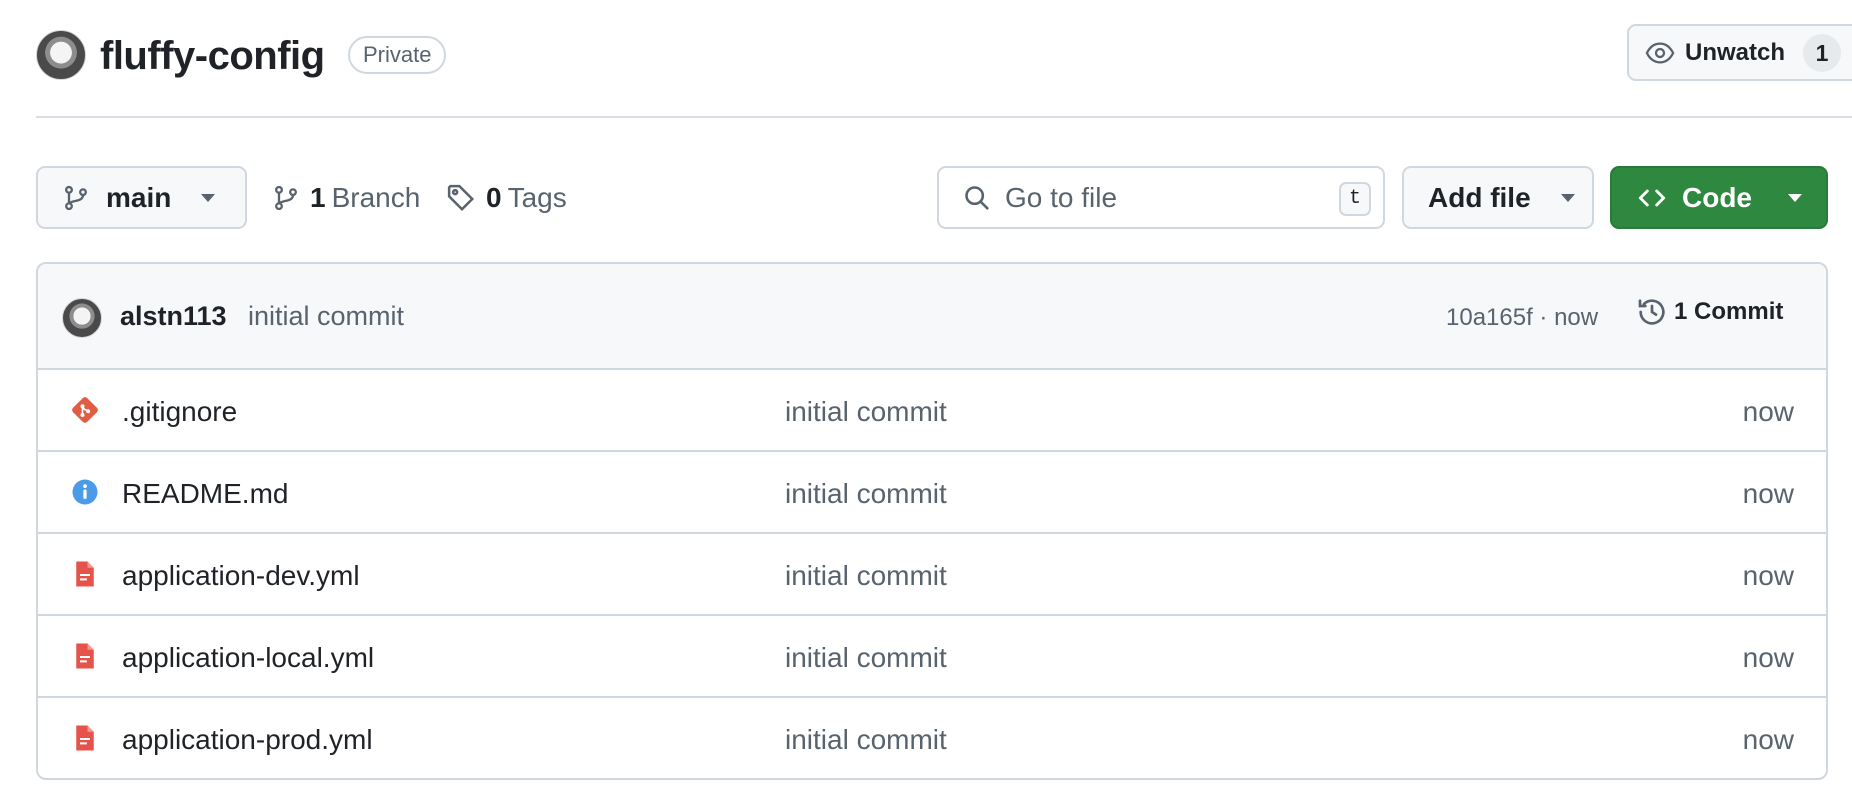 This screenshot has height=806, width=1852. I want to click on keyboard-shortcut-hint: t, so click(1355, 199).